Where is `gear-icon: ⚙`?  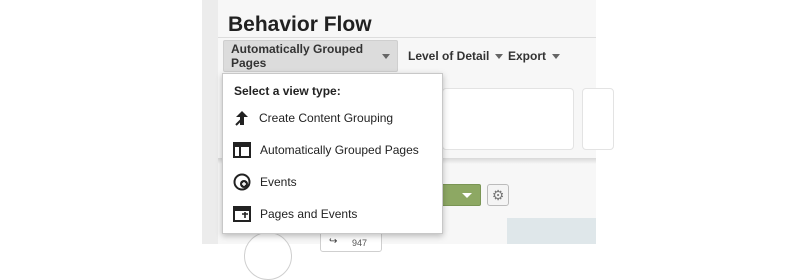 gear-icon: ⚙ is located at coordinates (498, 194).